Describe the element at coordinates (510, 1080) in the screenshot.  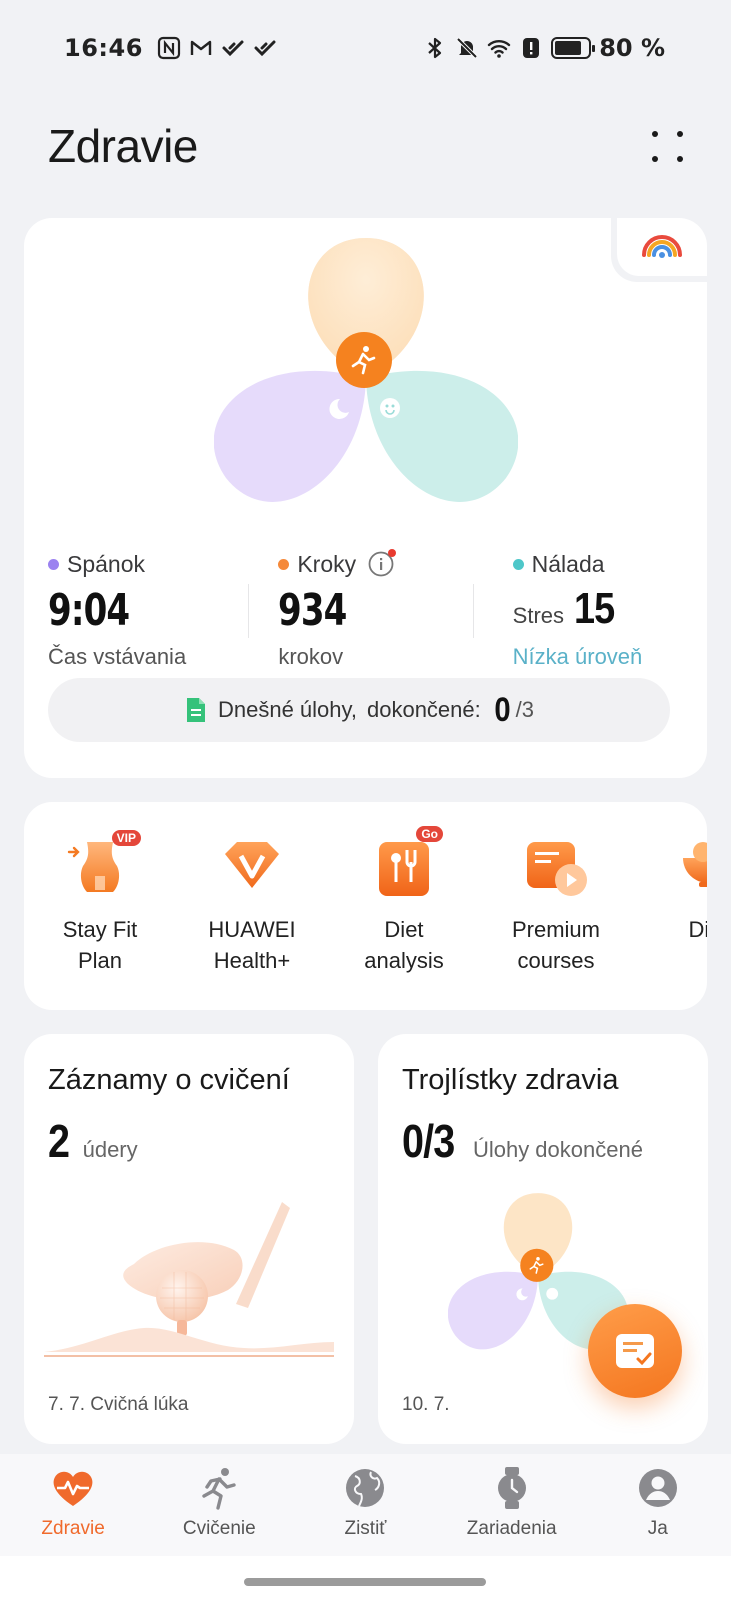
I see `trefoil-card-title: Trojlístky zdravia` at that location.